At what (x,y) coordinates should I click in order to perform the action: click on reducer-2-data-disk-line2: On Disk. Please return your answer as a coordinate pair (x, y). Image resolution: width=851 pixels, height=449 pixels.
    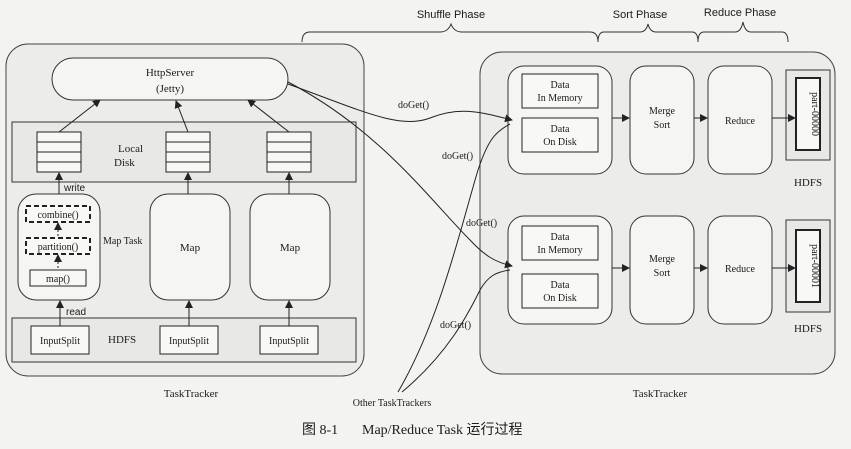
    Looking at the image, I should click on (560, 298).